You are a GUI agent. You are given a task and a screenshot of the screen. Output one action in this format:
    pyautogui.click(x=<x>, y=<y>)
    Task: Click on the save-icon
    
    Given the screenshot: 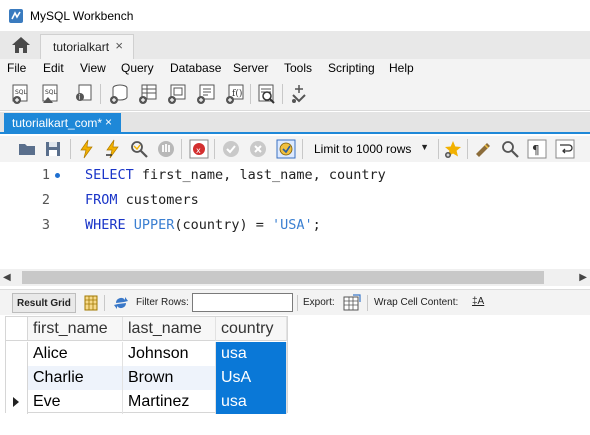 What is the action you would take?
    pyautogui.click(x=53, y=149)
    